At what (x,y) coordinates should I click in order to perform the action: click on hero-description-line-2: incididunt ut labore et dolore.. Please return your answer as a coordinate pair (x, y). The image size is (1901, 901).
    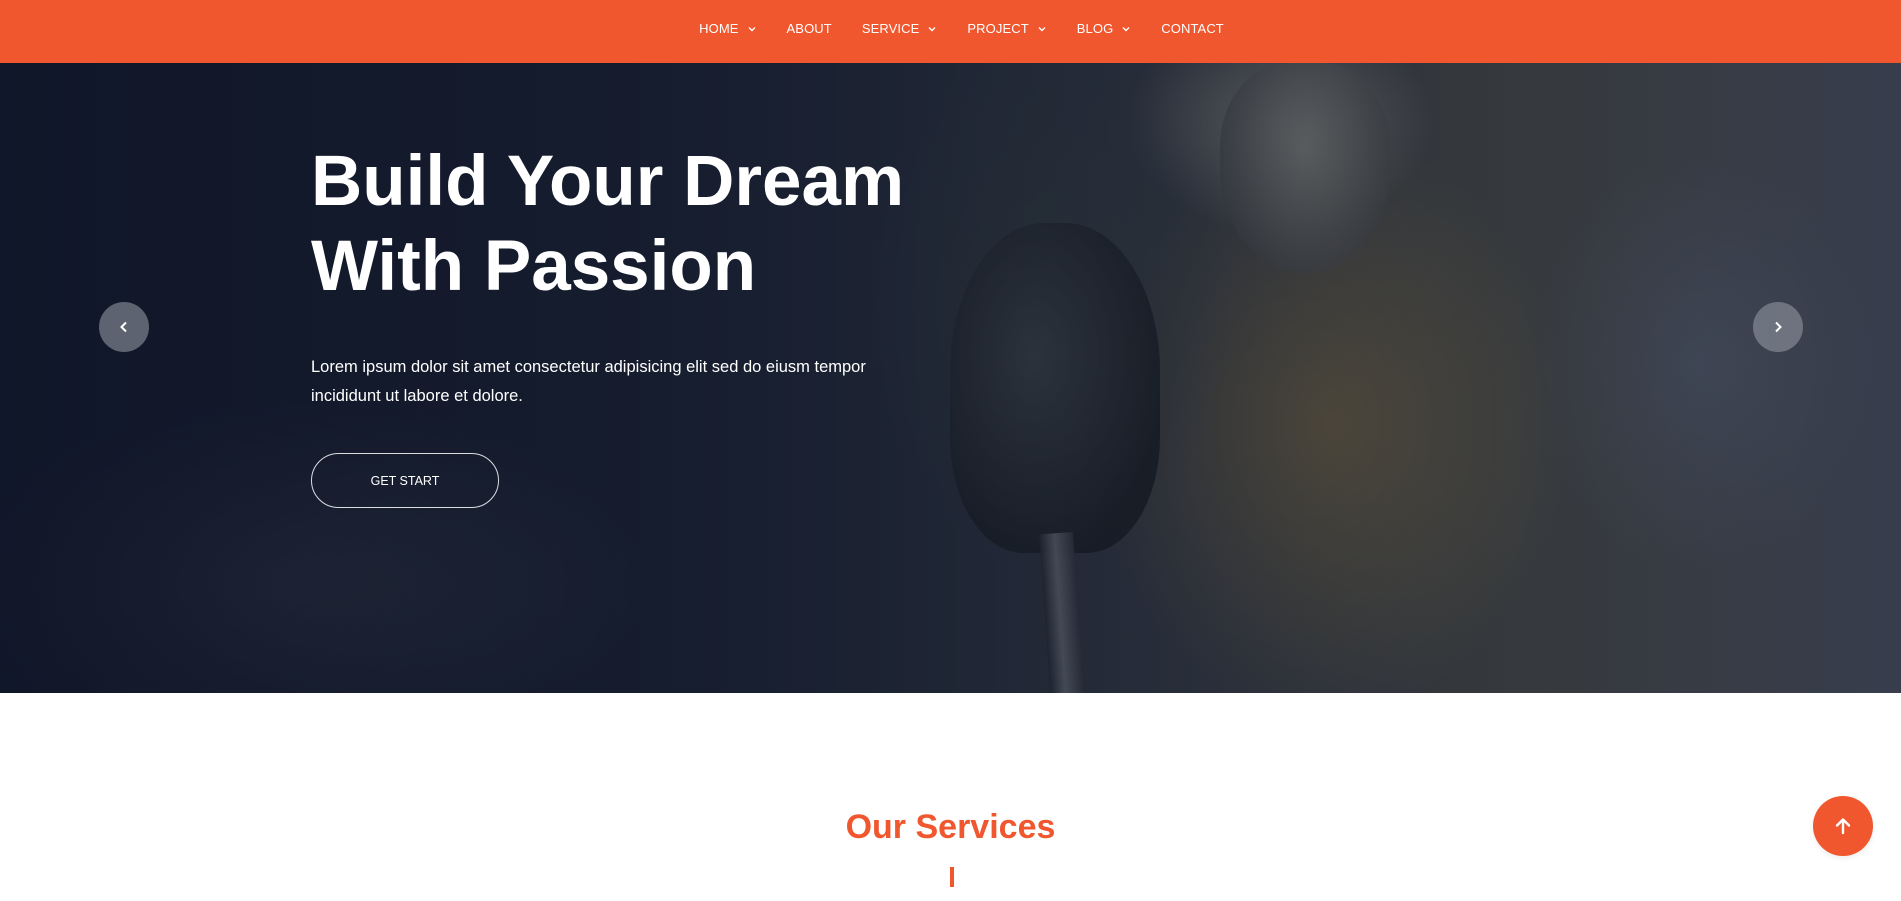
    Looking at the image, I should click on (417, 396).